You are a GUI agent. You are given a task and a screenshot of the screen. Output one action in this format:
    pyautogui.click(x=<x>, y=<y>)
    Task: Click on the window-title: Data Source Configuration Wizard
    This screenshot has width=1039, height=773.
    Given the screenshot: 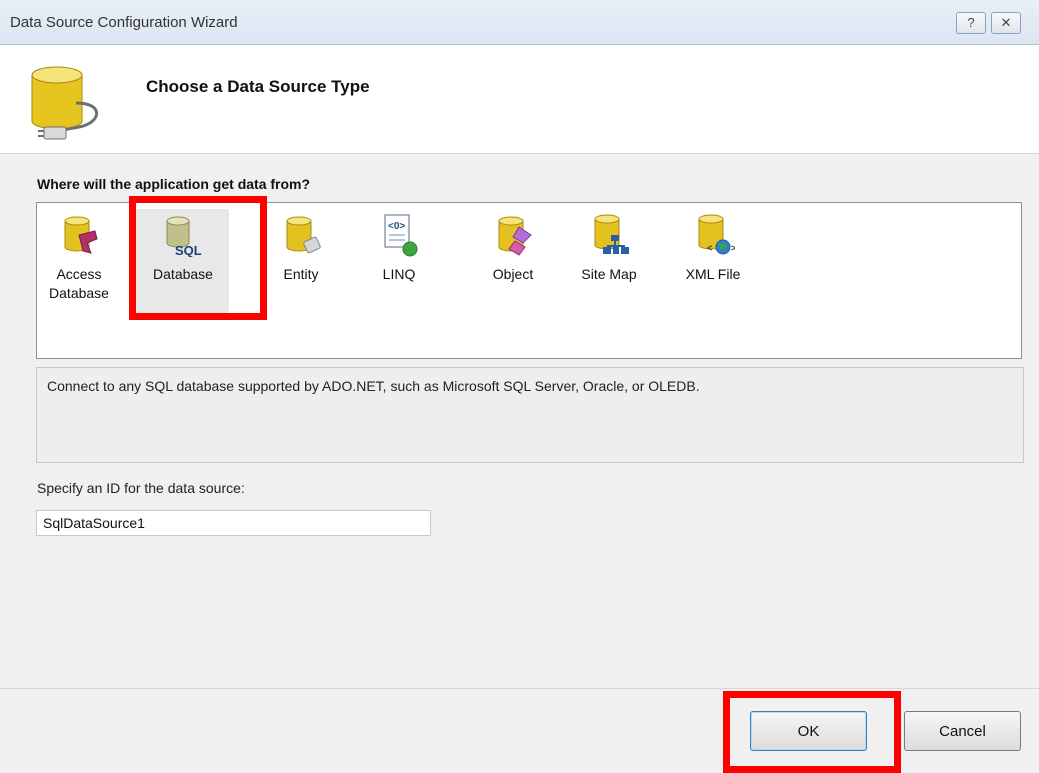 What is the action you would take?
    pyautogui.click(x=124, y=22)
    